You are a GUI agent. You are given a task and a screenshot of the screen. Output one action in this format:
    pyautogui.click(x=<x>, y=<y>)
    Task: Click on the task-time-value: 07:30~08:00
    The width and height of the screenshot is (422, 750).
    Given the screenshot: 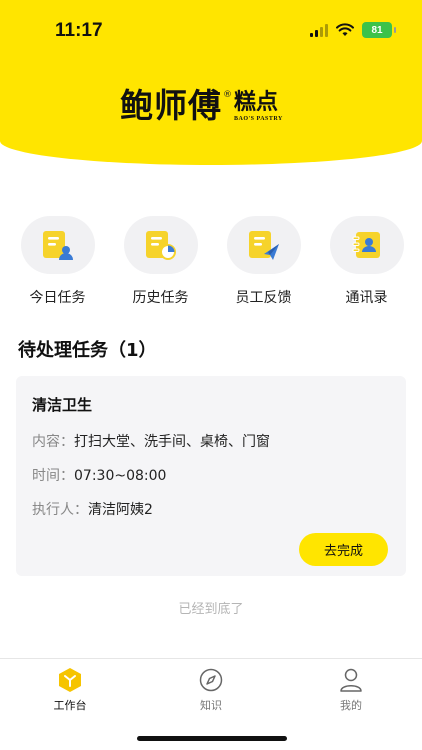 What is the action you would take?
    pyautogui.click(x=120, y=476)
    